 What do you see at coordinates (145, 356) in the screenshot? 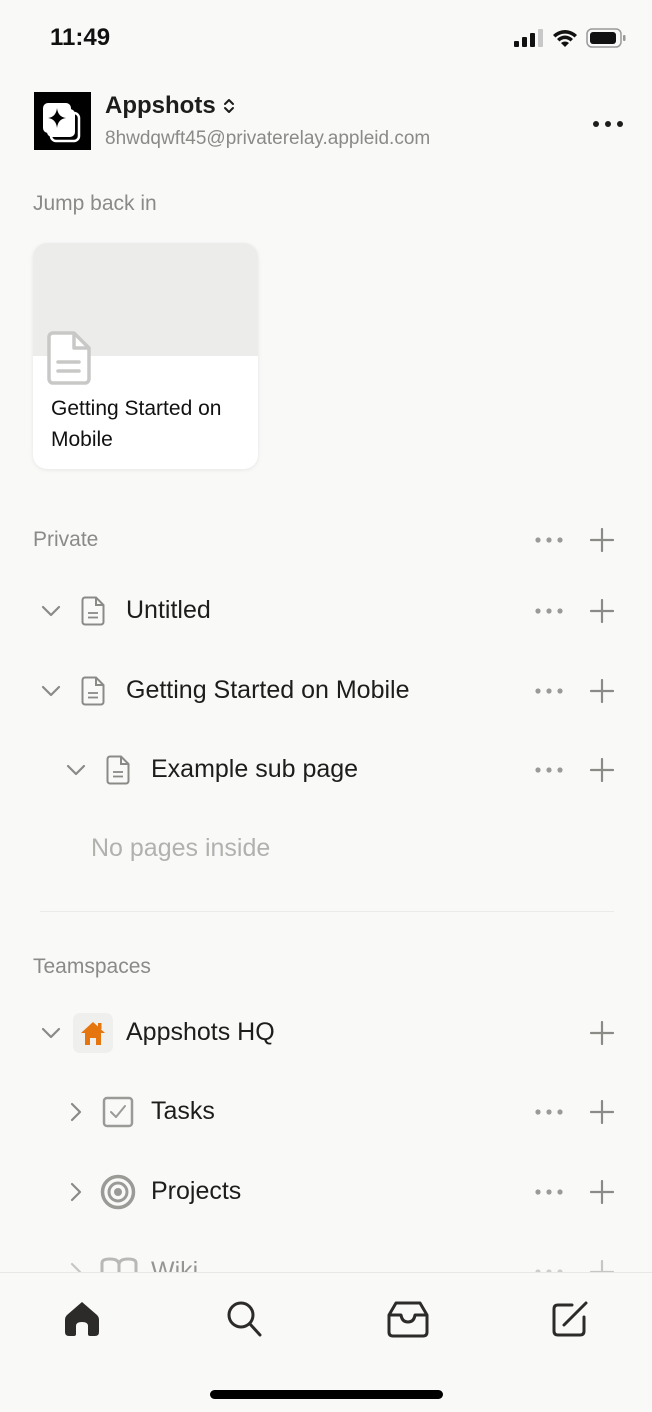
I see `jump-card: Getting Started on Mobile` at bounding box center [145, 356].